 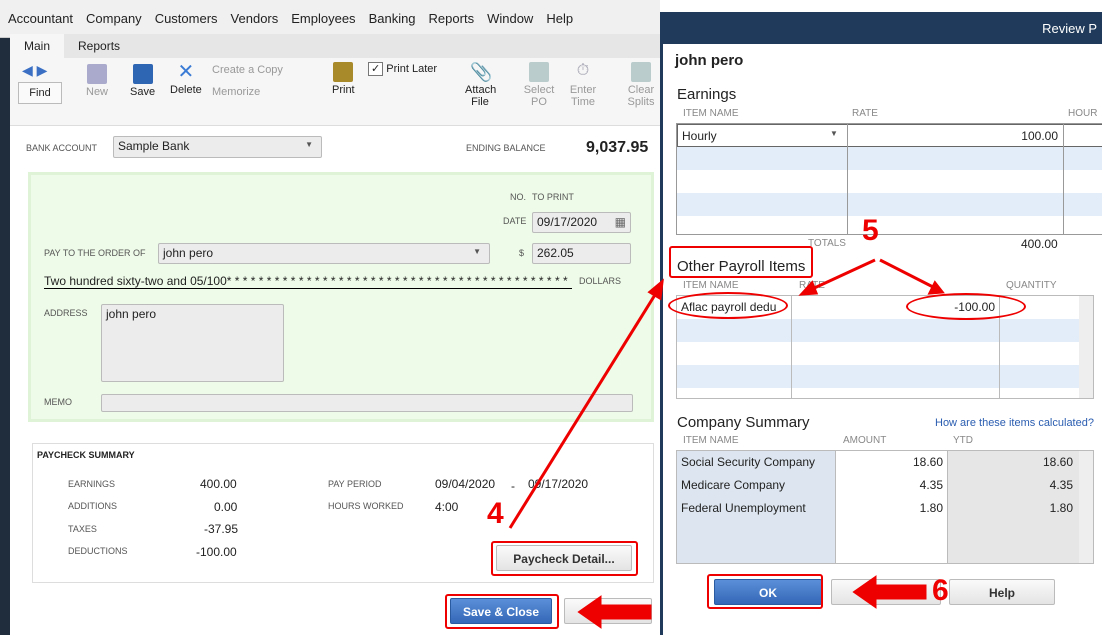 What do you see at coordinates (842, 275) in the screenshot?
I see `arrow-5a` at bounding box center [842, 275].